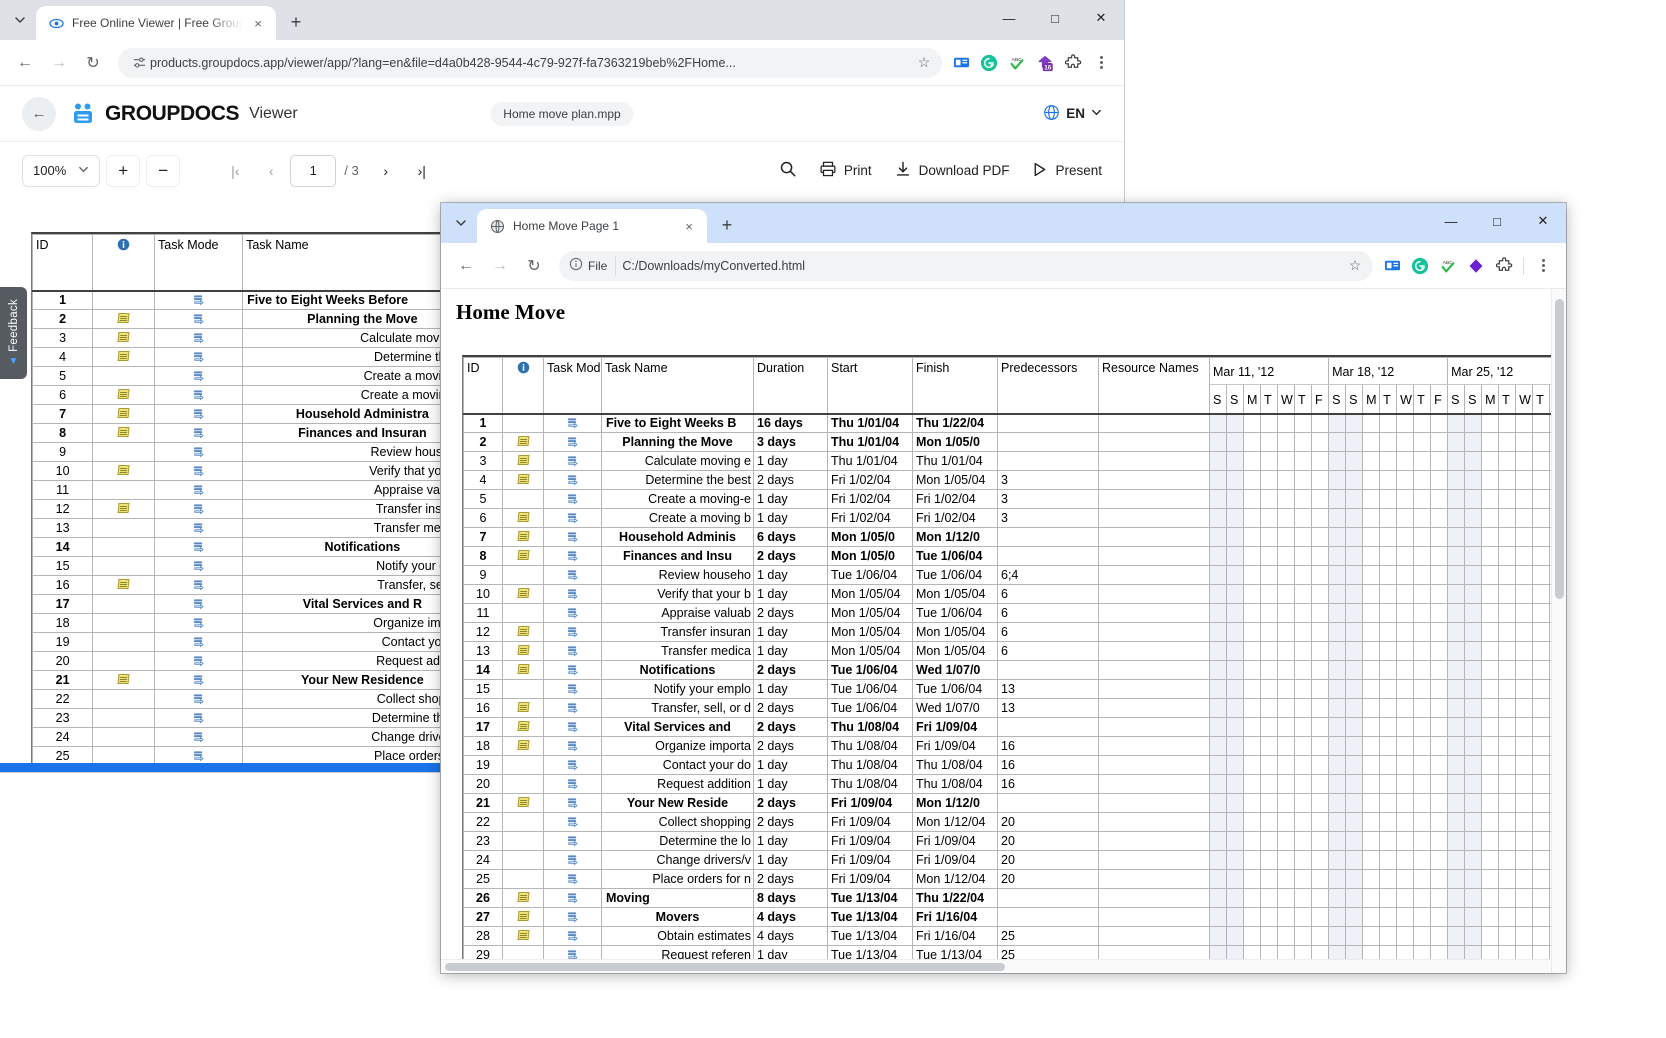 Image resolution: width=1666 pixels, height=1038 pixels. Describe the element at coordinates (1045, 63) in the screenshot. I see `purple-badge-16-icon: 16` at that location.